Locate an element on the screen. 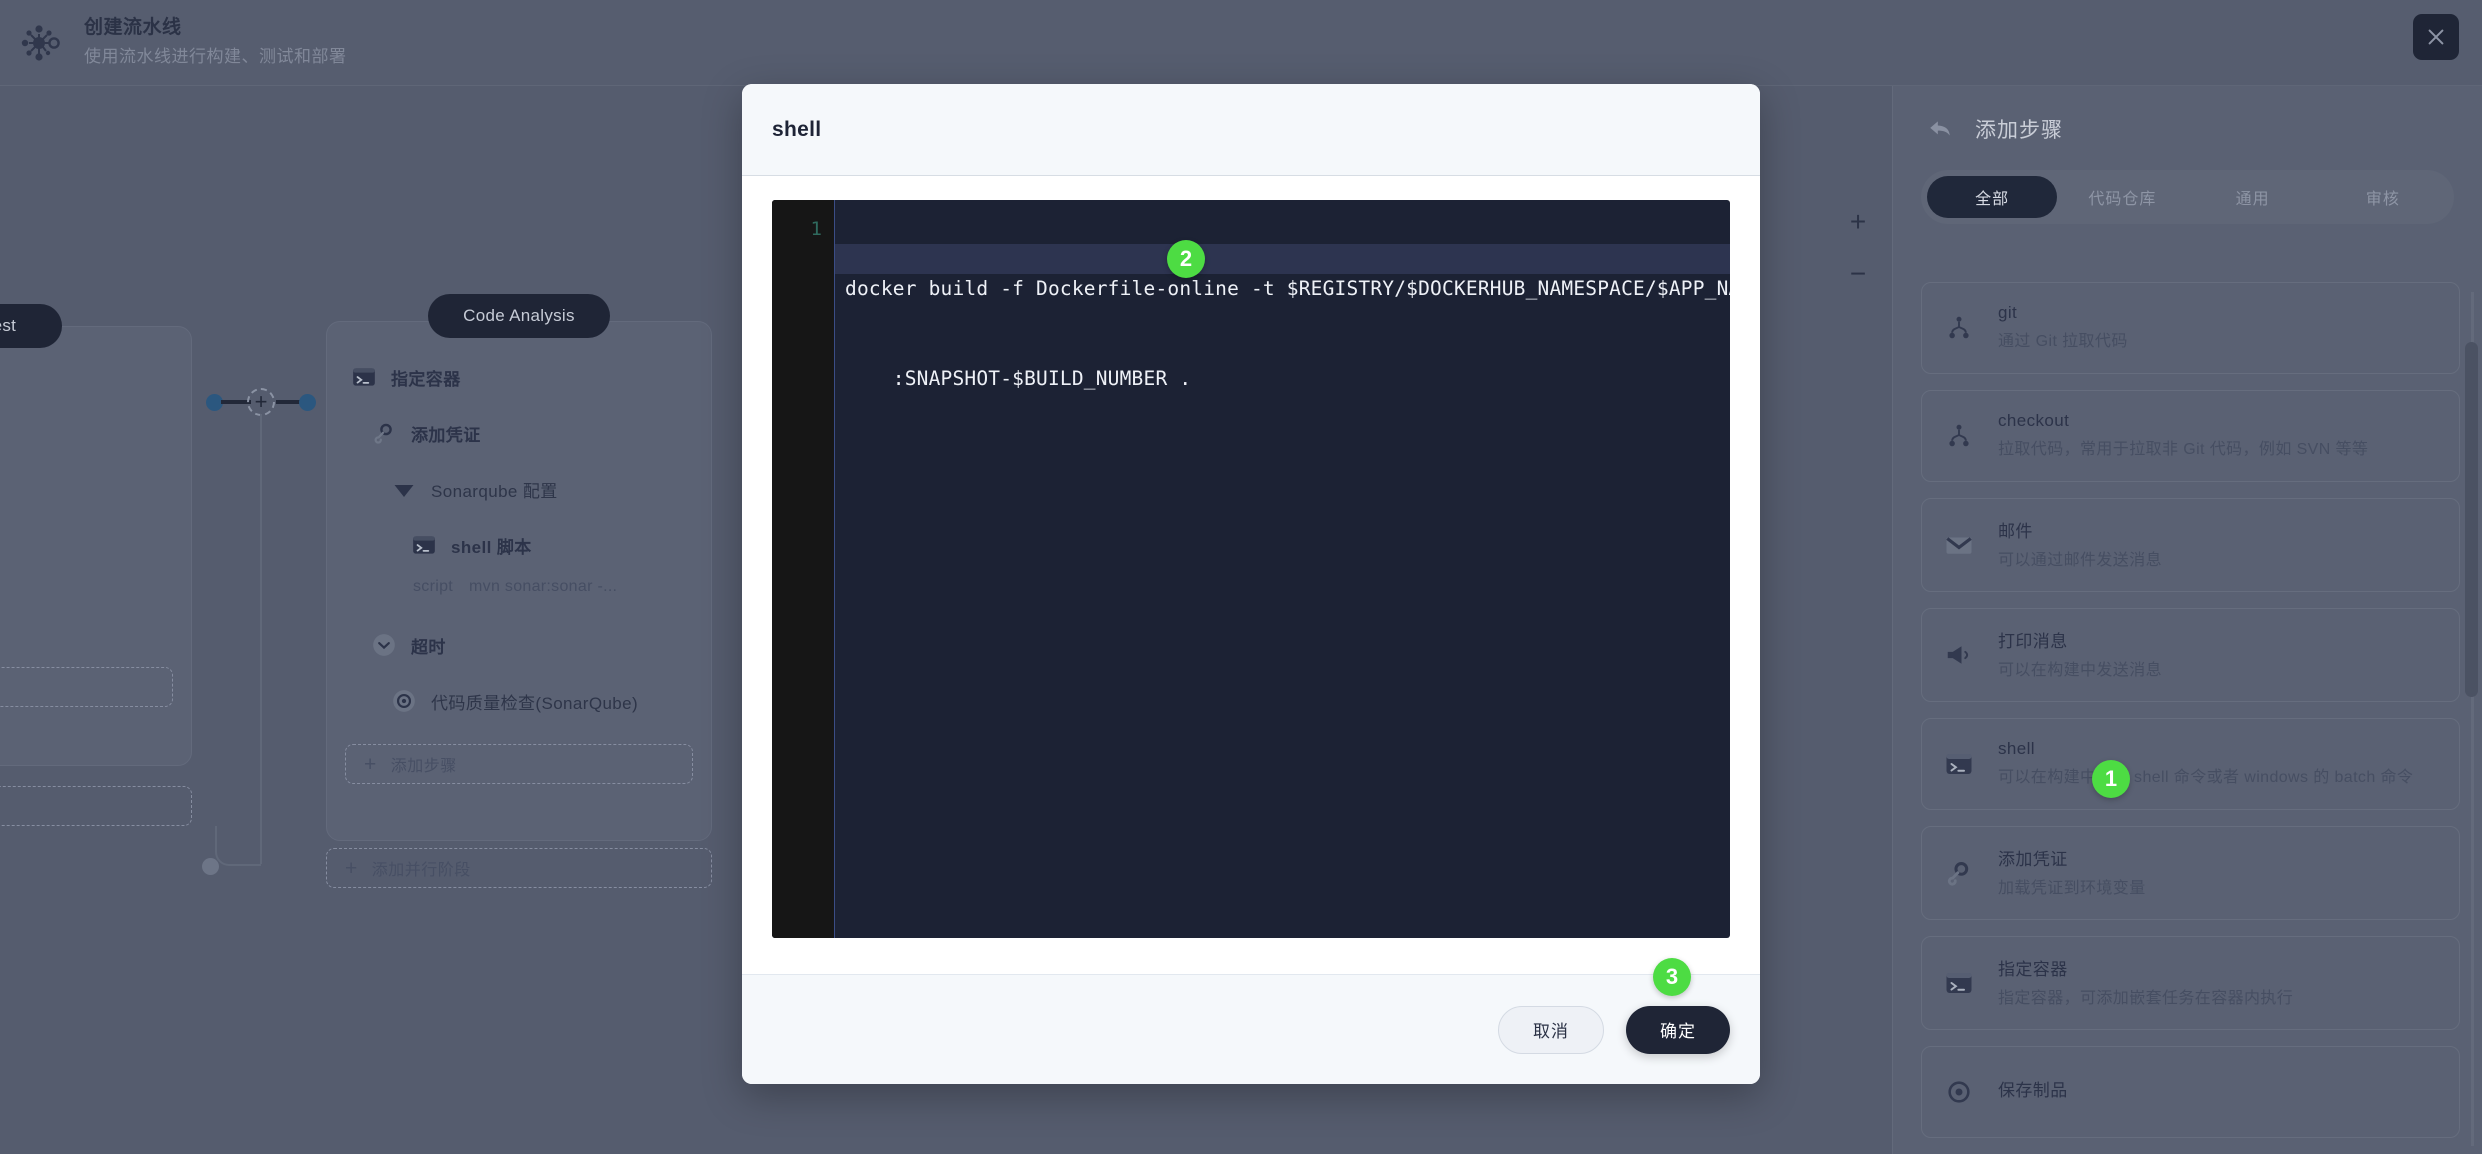 The image size is (2482, 1154). sidebar-tabs: 全部 代码仓库 通用 审核 is located at coordinates (2187, 197).